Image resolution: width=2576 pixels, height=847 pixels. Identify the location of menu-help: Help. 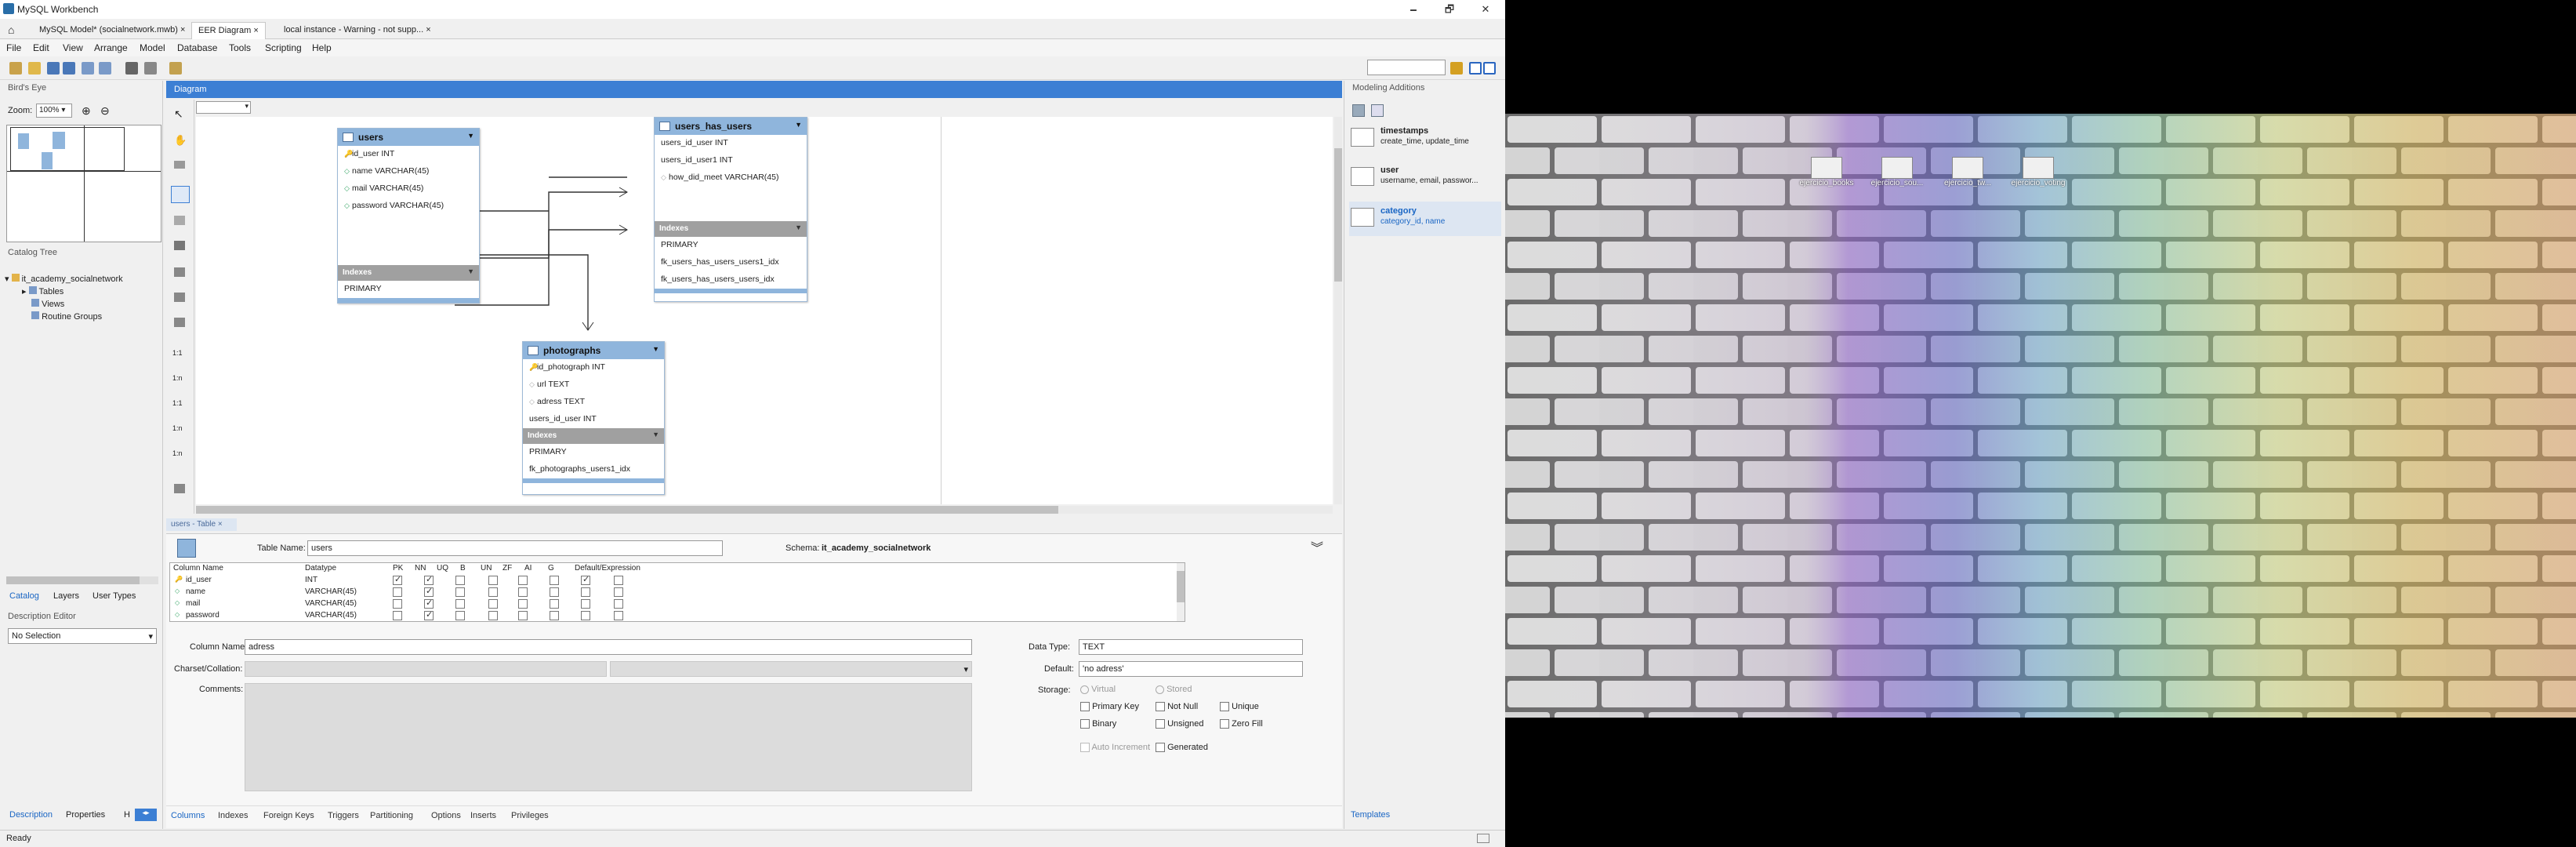
(322, 47).